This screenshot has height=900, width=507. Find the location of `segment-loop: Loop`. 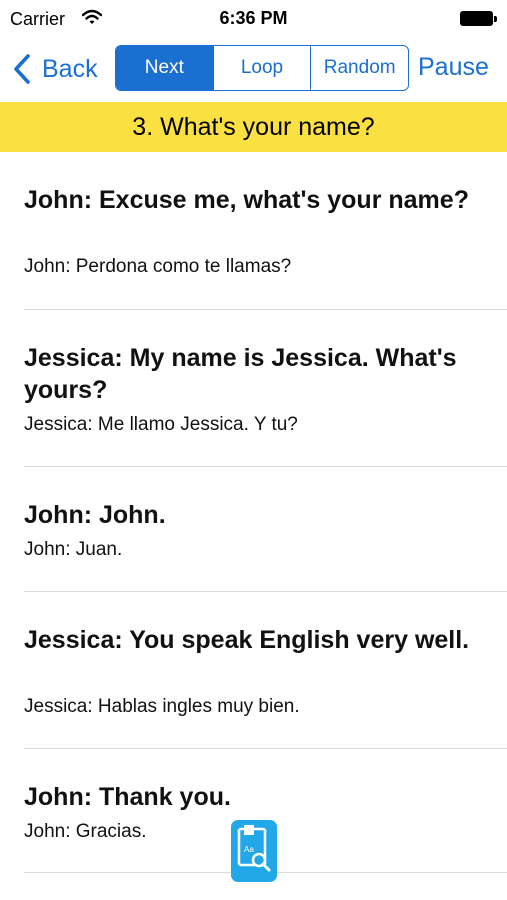

segment-loop: Loop is located at coordinates (261, 68).